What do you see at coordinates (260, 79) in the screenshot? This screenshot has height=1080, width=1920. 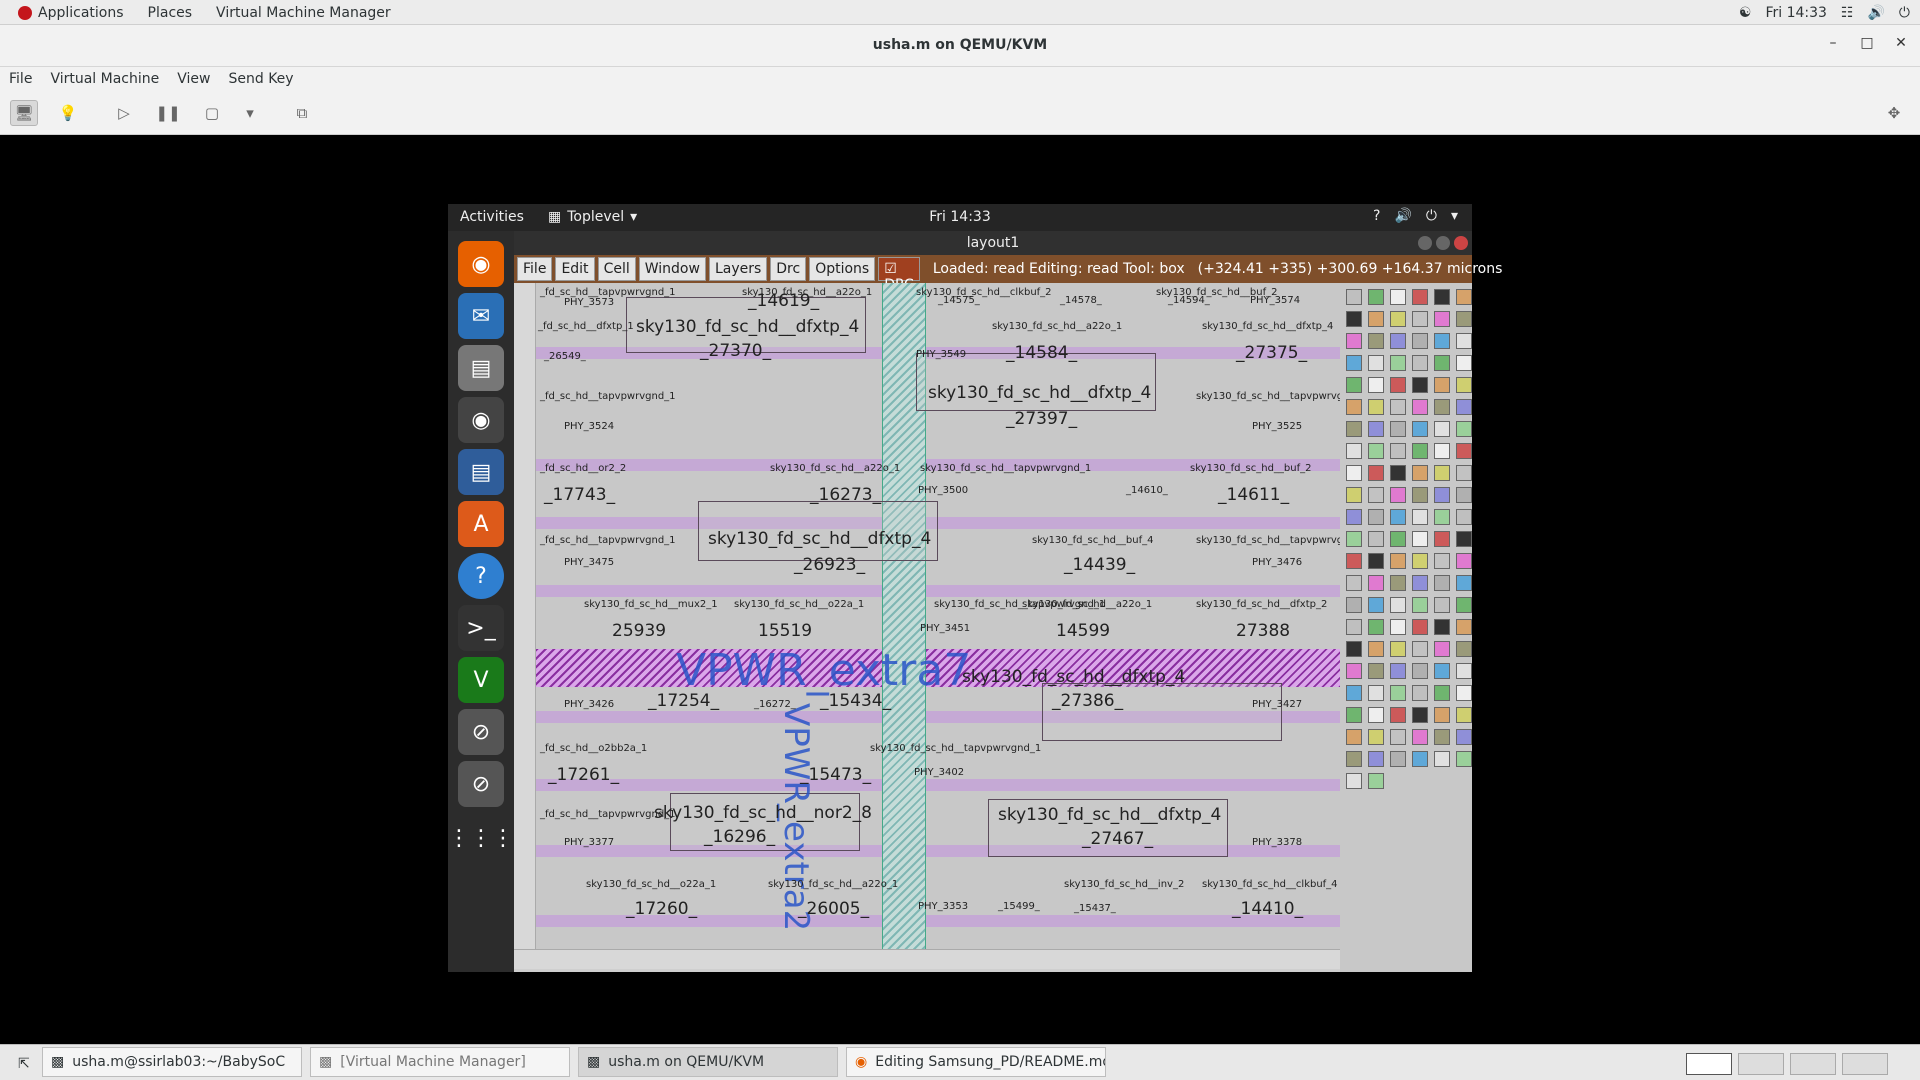 I see `menu-send-key: Send Key` at bounding box center [260, 79].